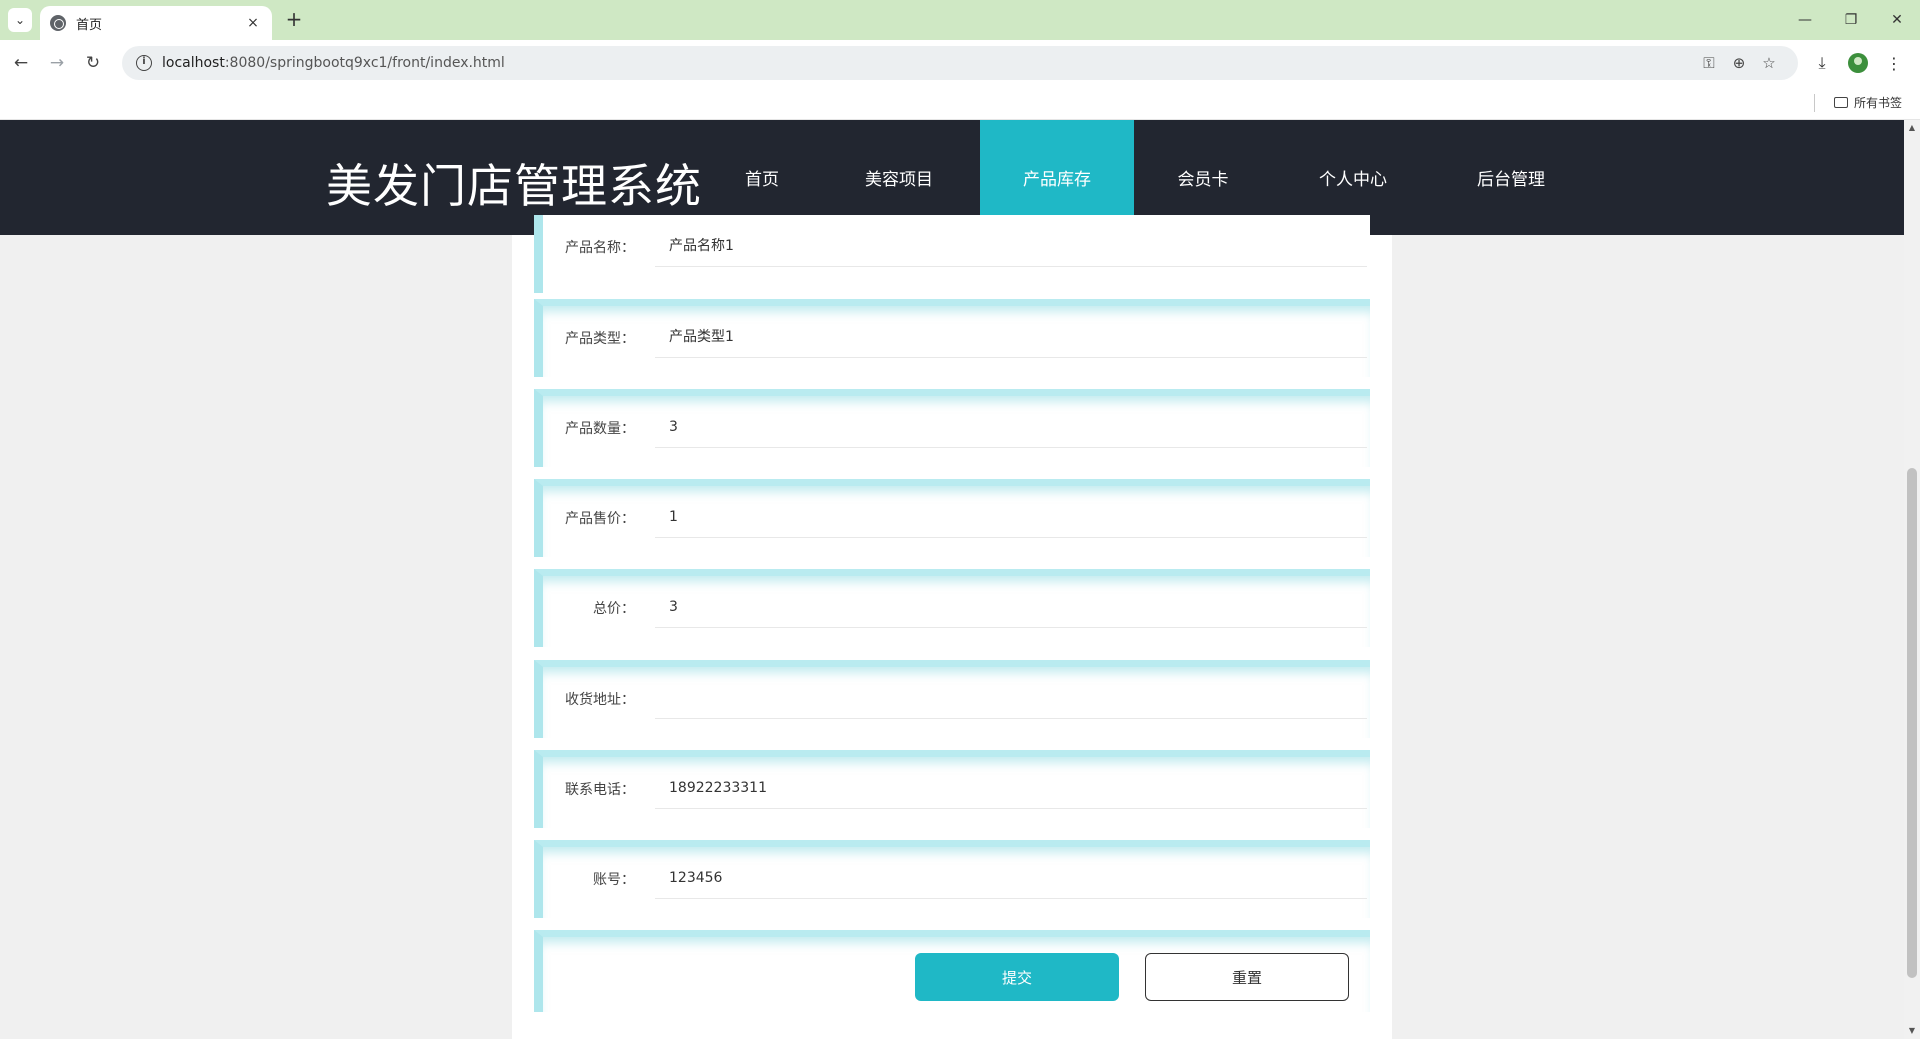  I want to click on window-controls: — ❐ ✕, so click(1851, 20).